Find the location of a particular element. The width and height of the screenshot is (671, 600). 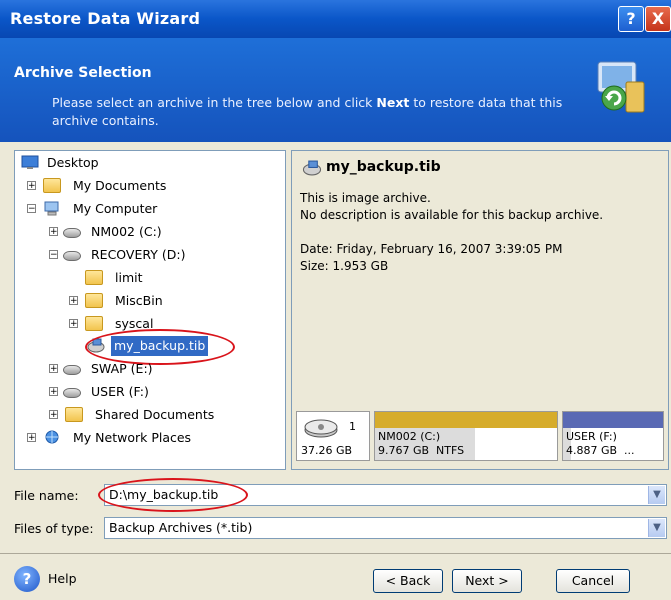

help-icon: ? is located at coordinates (27, 579).